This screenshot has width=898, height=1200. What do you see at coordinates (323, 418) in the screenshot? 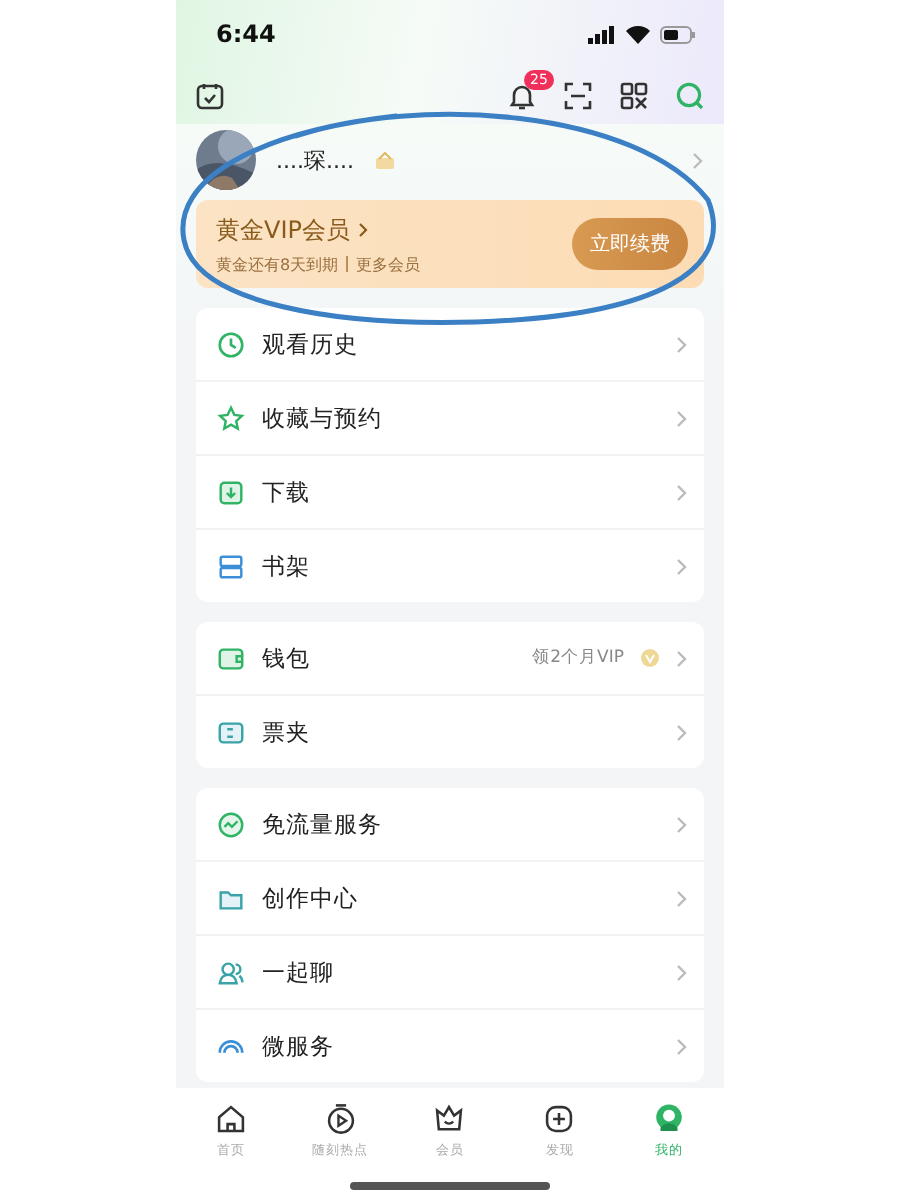
I see `menu-item-label: 收藏与预约` at bounding box center [323, 418].